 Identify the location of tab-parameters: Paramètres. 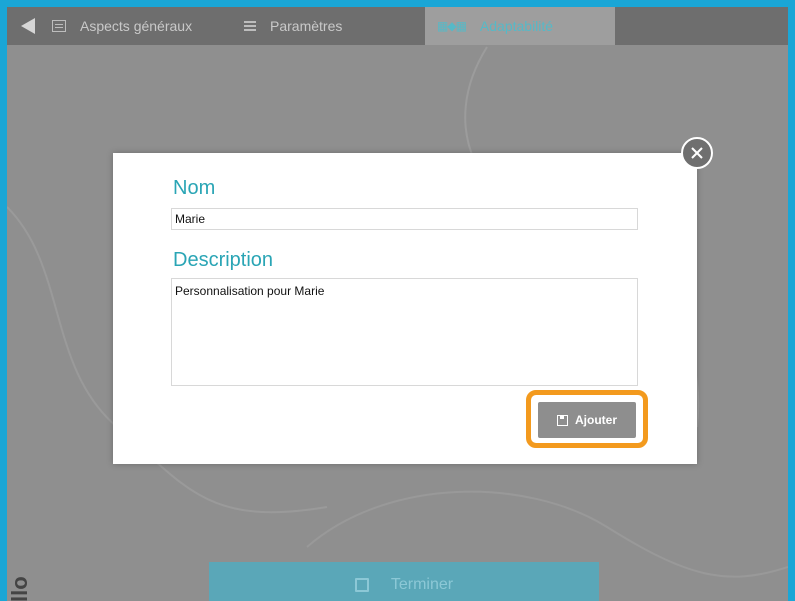
(293, 26).